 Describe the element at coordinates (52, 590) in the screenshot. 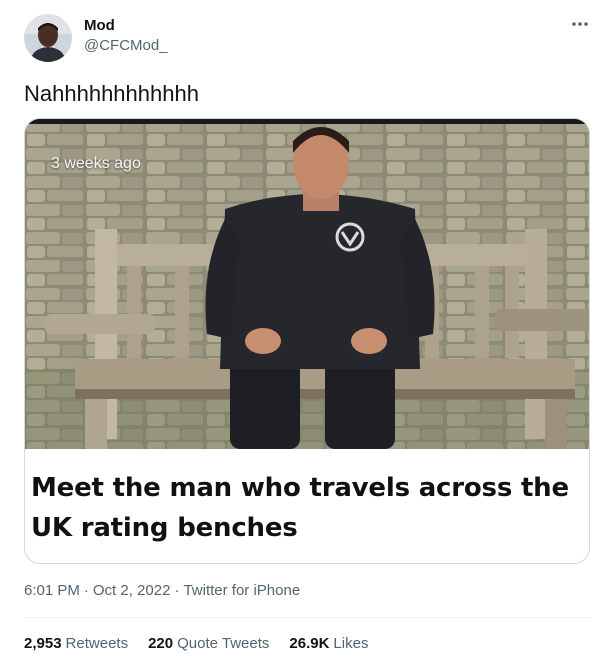

I see `tweet-time: 6:01 PM` at that location.